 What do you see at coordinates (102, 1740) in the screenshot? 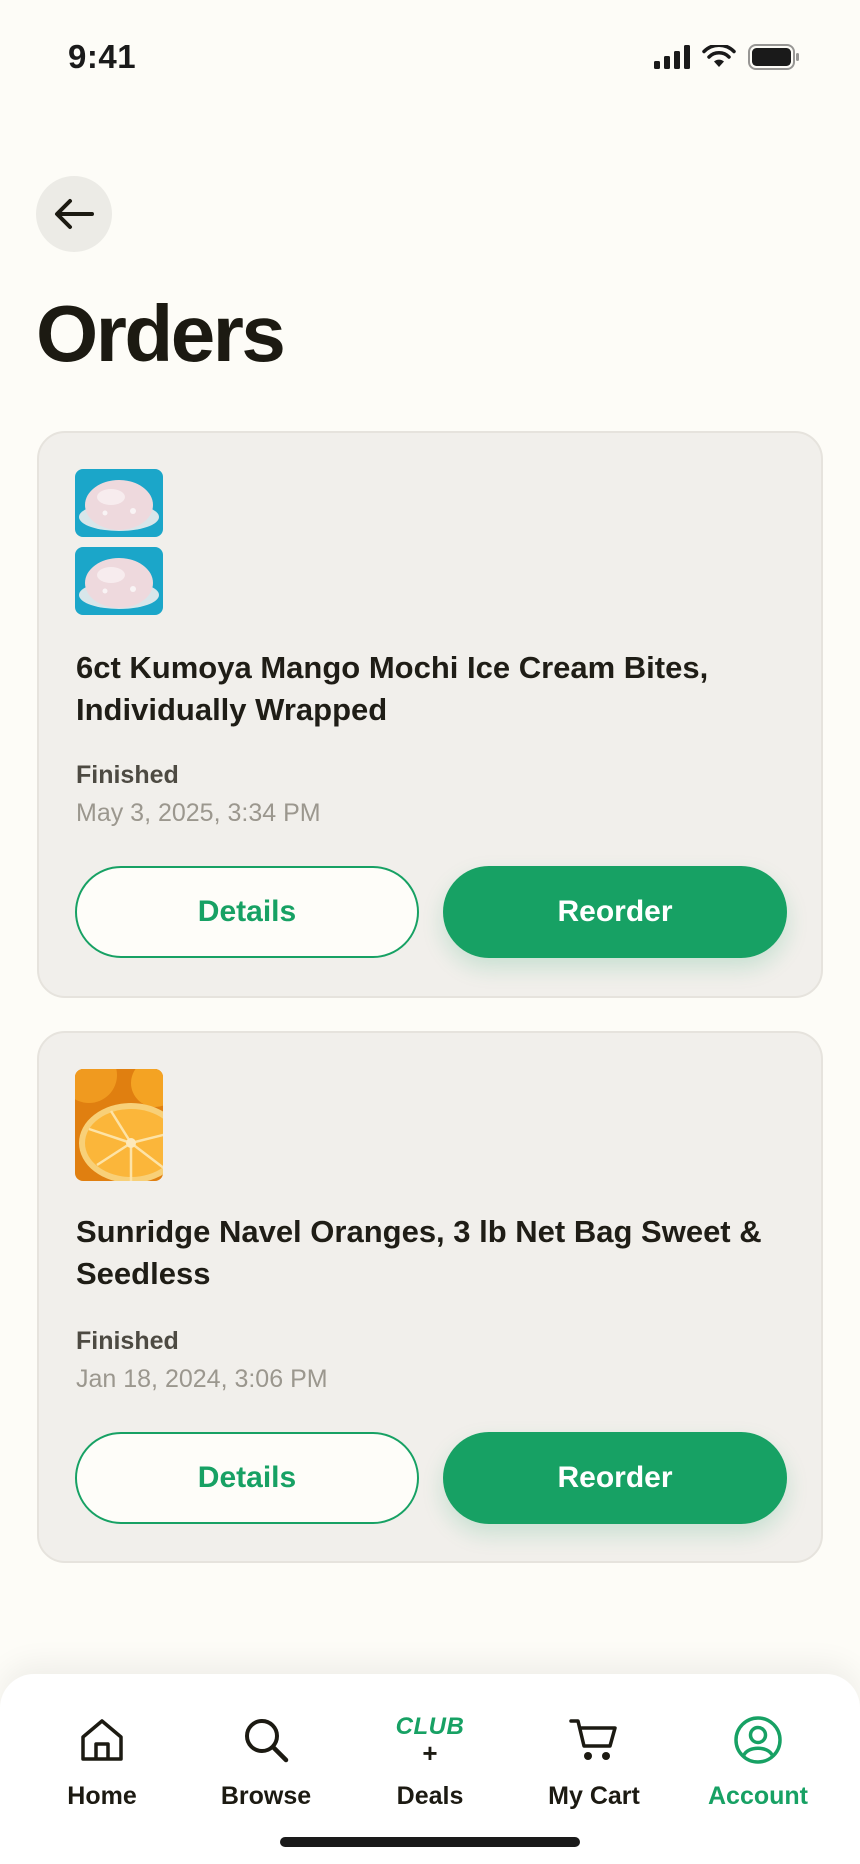
I see `home-icon` at bounding box center [102, 1740].